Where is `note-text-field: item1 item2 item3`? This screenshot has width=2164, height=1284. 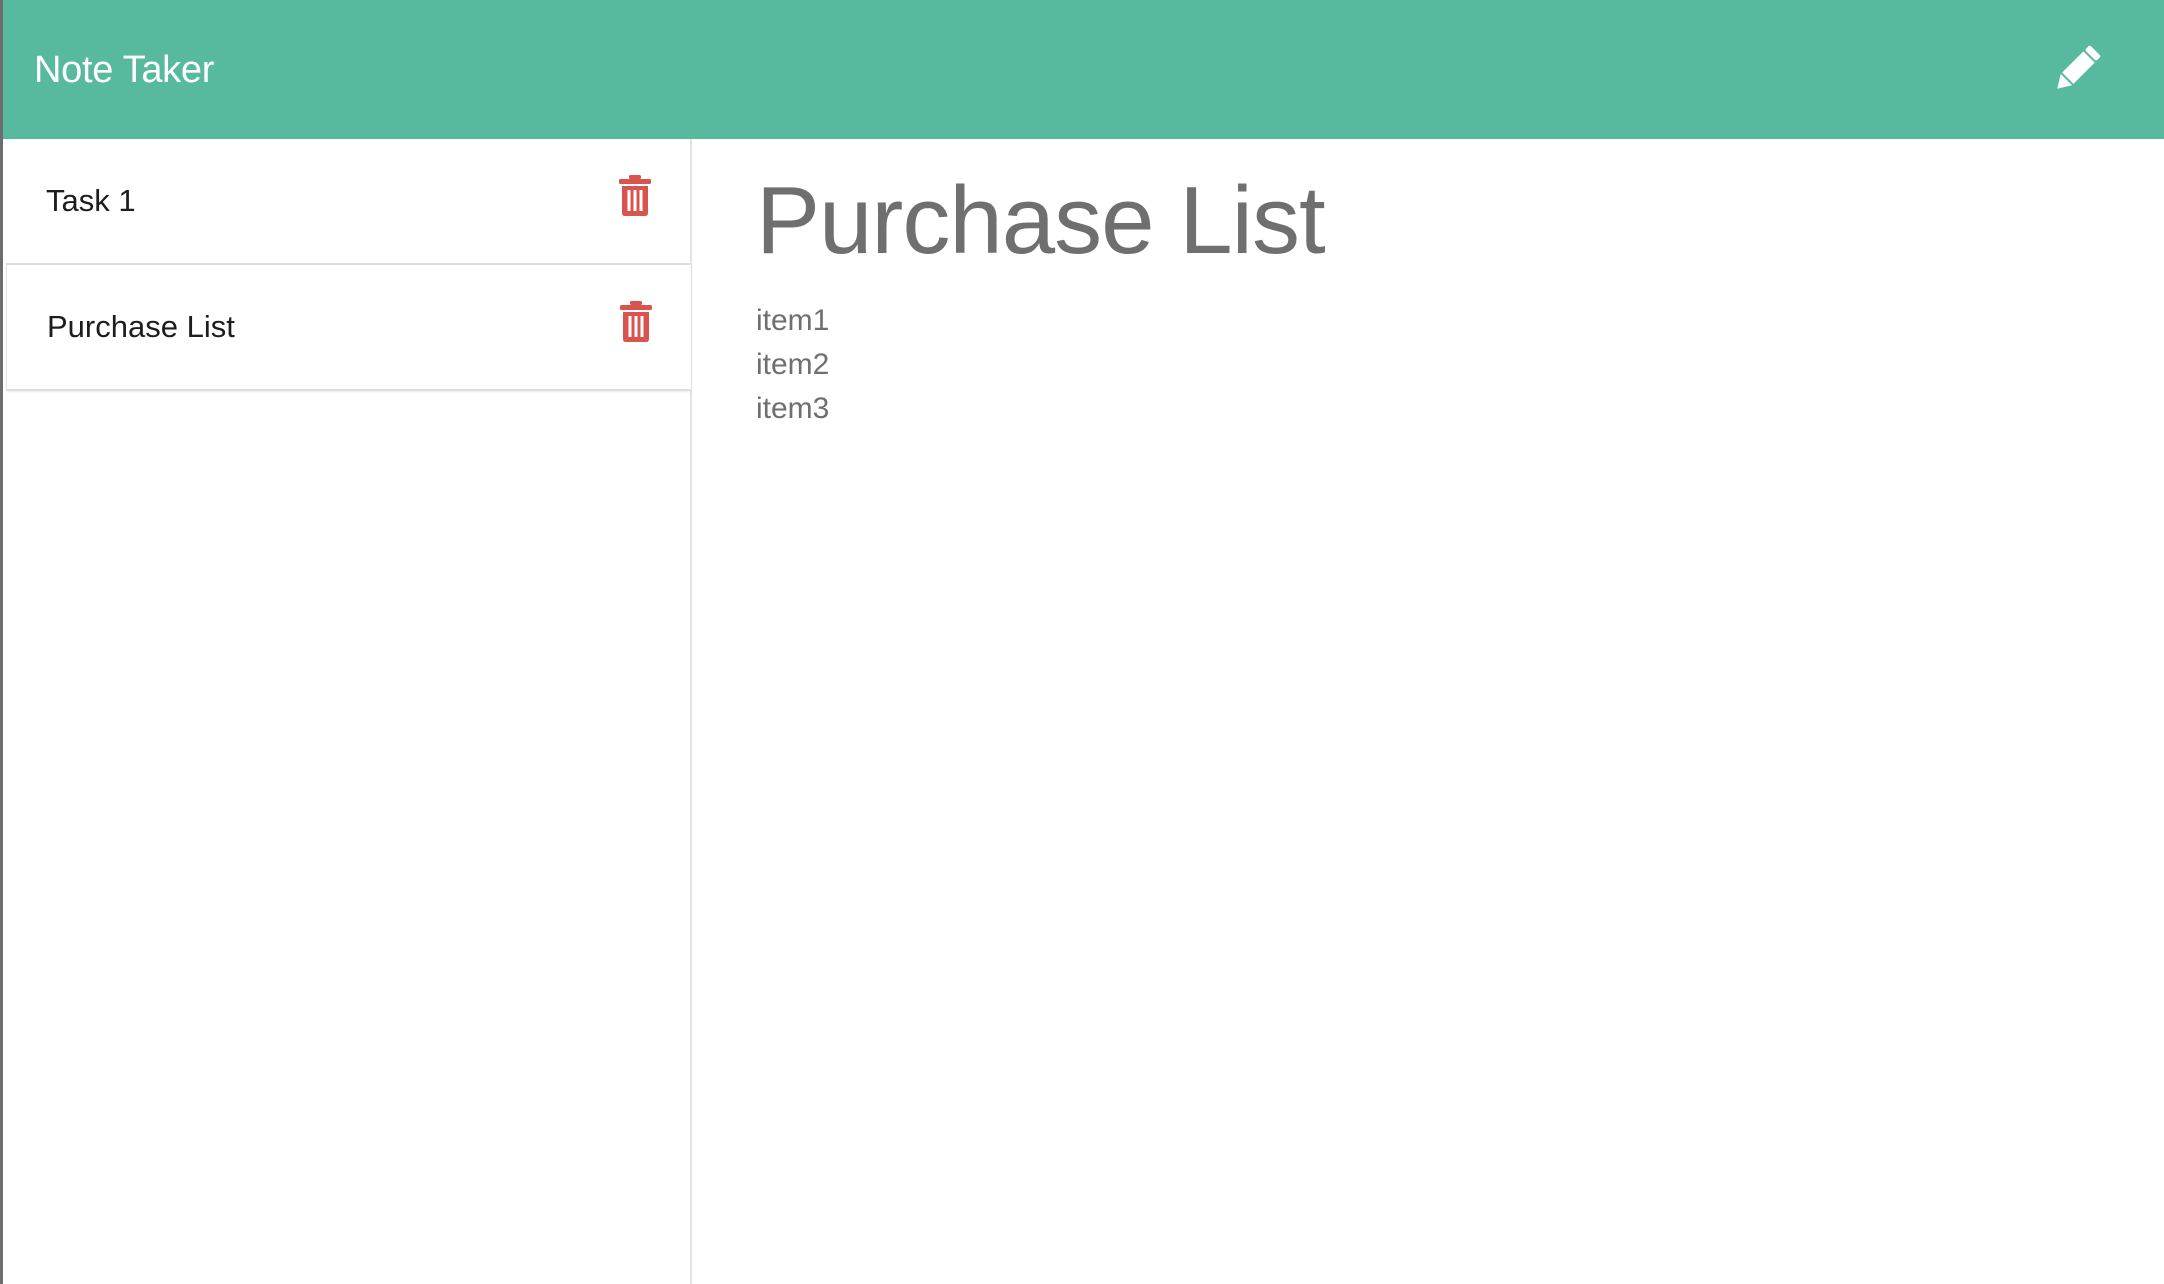
note-text-field: item1 item2 item3 is located at coordinates (792, 365).